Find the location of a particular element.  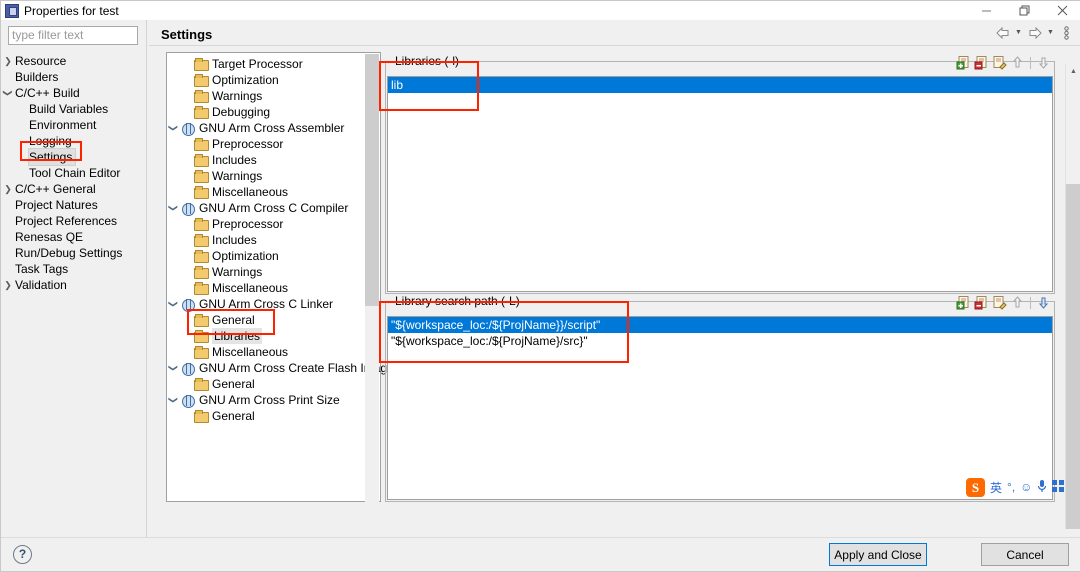

dialog-scrollbar: ▲ is located at coordinates (1072, 296).